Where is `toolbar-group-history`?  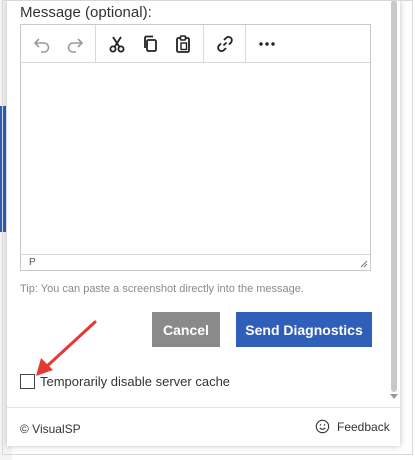
toolbar-group-history is located at coordinates (58, 44).